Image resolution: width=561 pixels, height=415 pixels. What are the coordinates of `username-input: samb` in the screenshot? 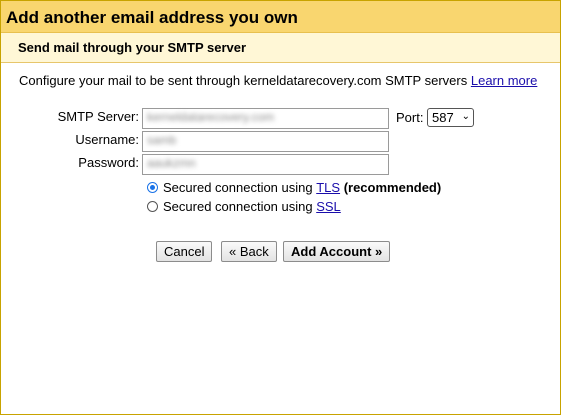 It's located at (265, 141).